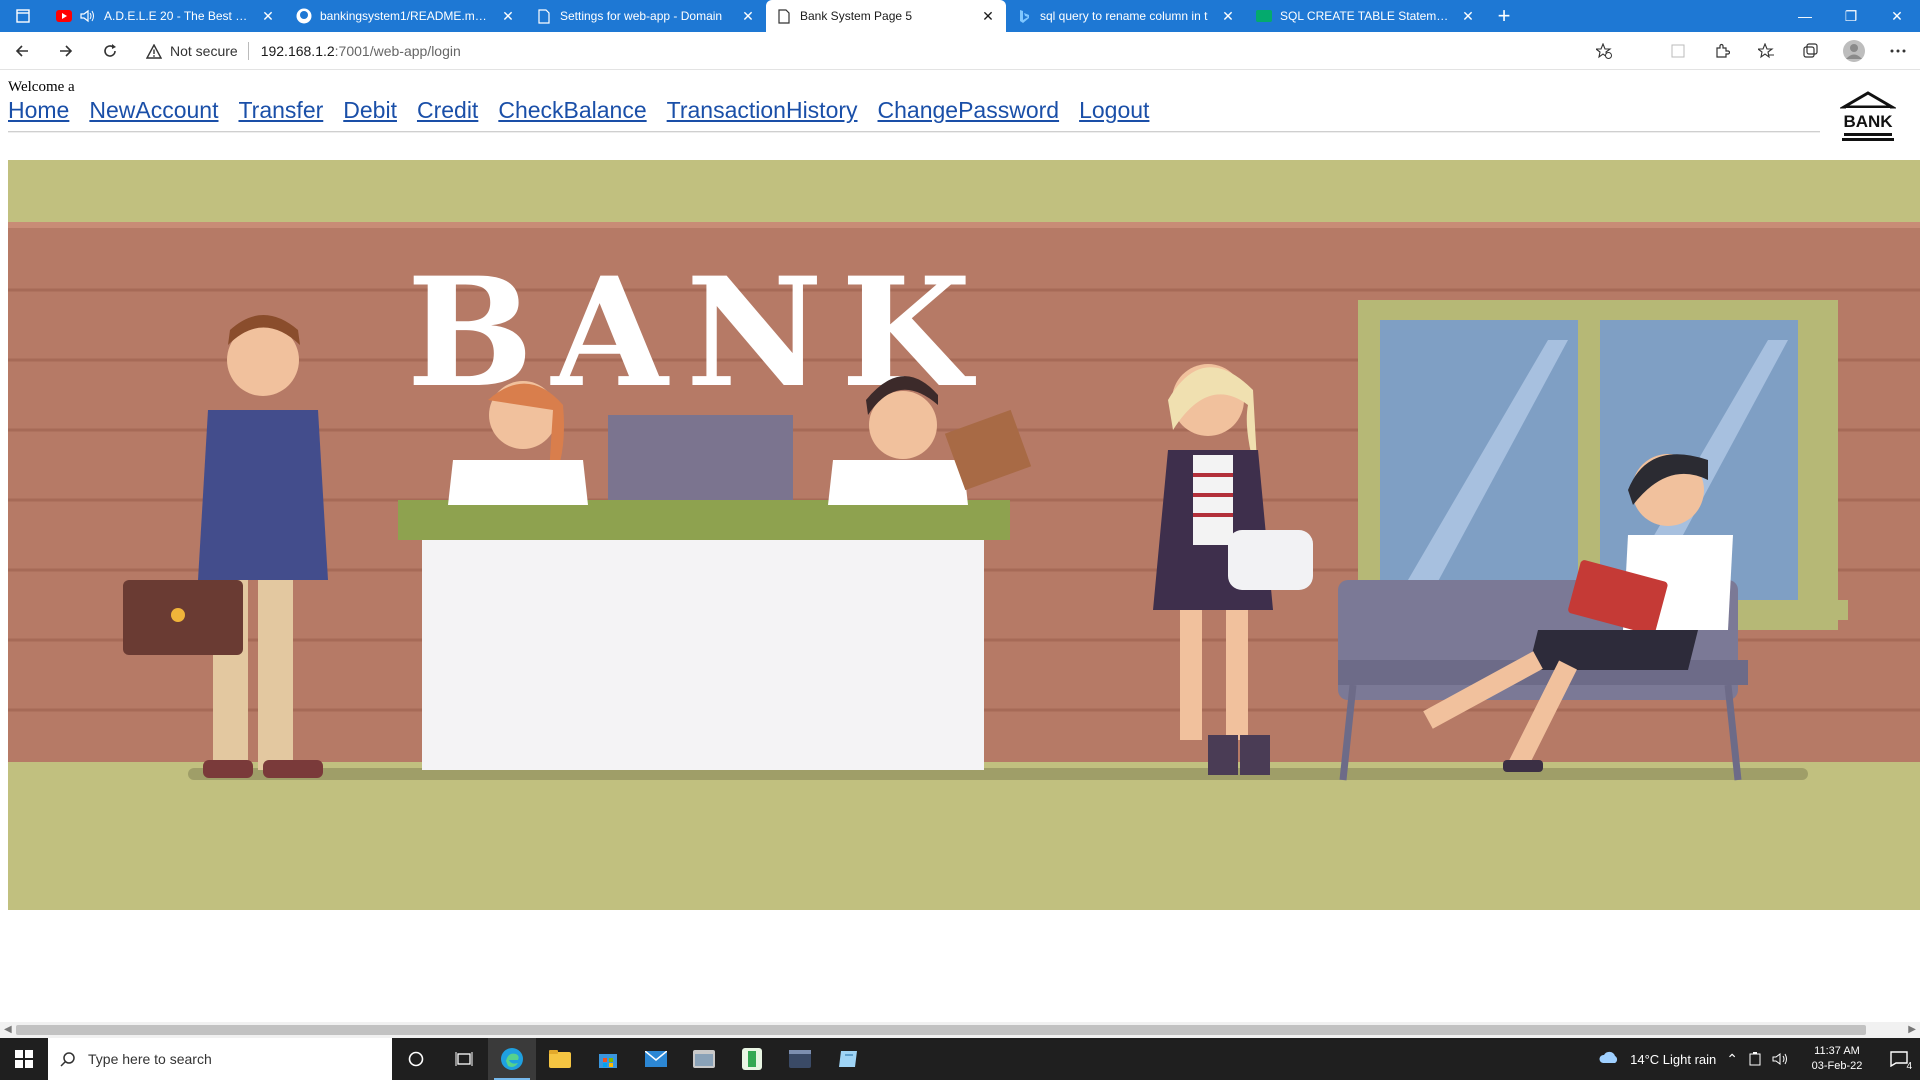 The height and width of the screenshot is (1080, 1920). I want to click on add-favorite-button, so click(1604, 51).